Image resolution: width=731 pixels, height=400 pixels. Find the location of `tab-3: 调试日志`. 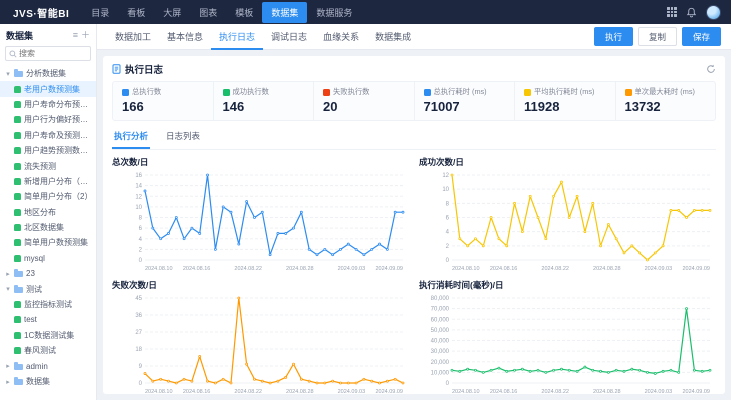

tab-3: 调试日志 is located at coordinates (289, 37).